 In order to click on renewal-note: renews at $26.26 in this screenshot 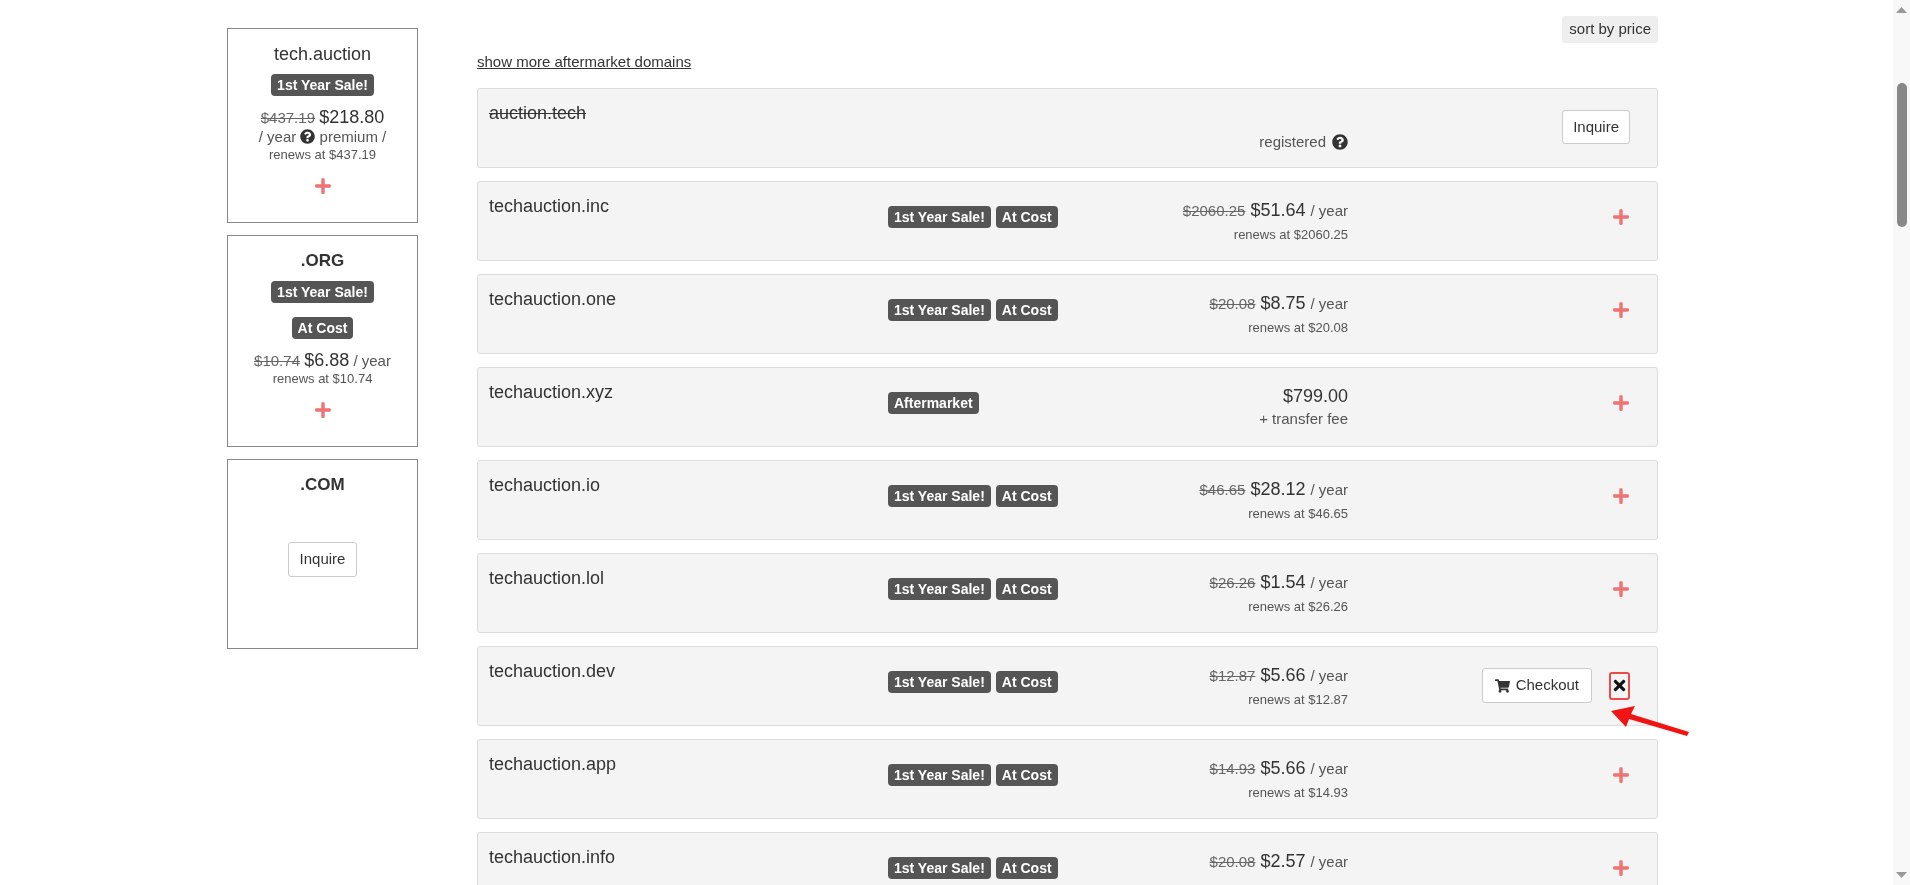, I will do `click(1298, 606)`.